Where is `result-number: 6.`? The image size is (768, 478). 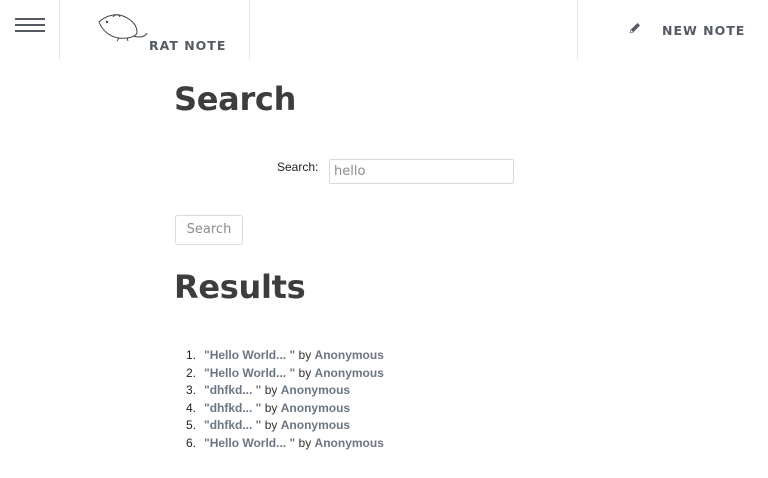
result-number: 6. is located at coordinates (190, 442).